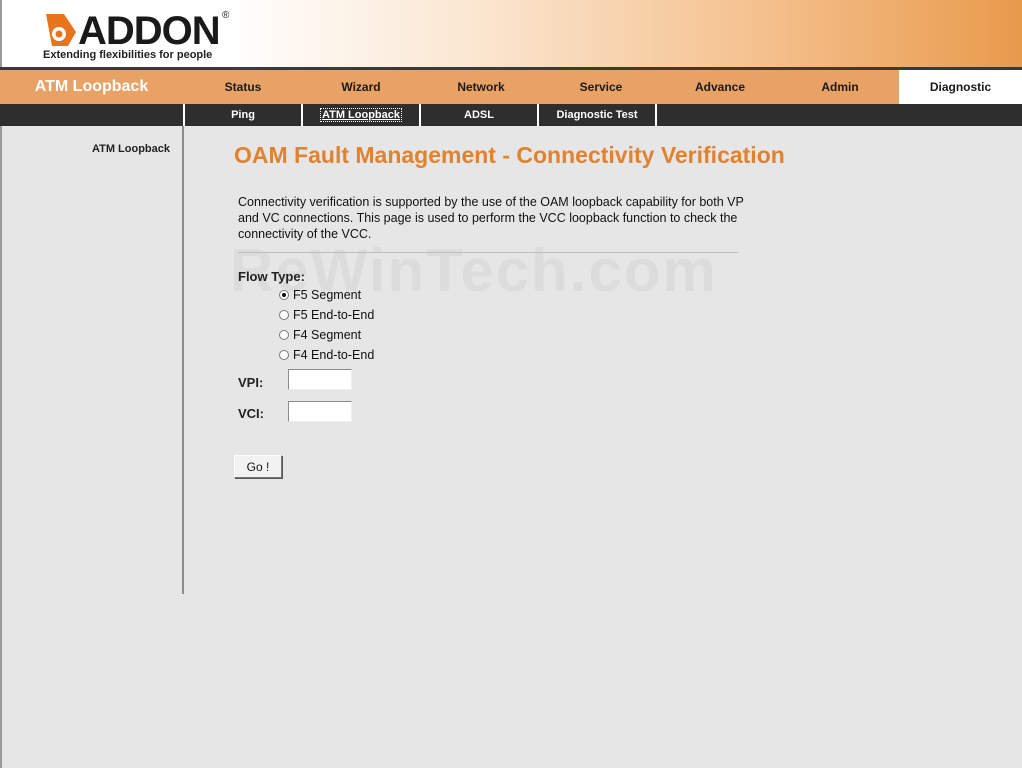 The height and width of the screenshot is (768, 1022). Describe the element at coordinates (149, 31) in the screenshot. I see `logo-wordmark: ADDON` at that location.